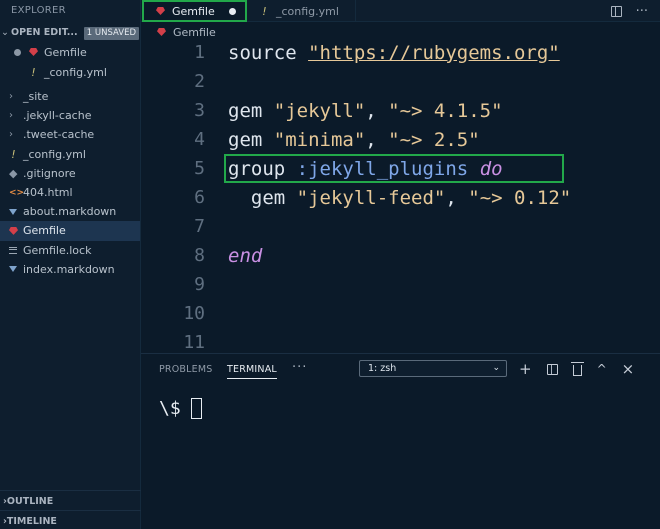 This screenshot has height=529, width=660. I want to click on open-editor-label: Gemfile, so click(65, 52).